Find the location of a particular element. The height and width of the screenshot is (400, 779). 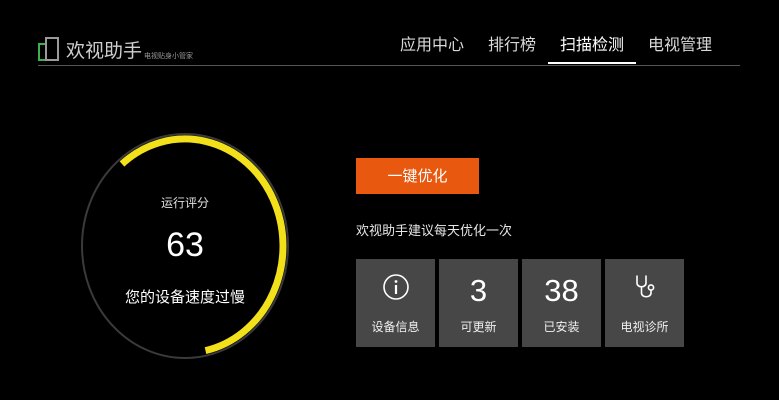

top-nav: 应用中心 排行榜 扫描检测 电视管理 is located at coordinates (556, 49).